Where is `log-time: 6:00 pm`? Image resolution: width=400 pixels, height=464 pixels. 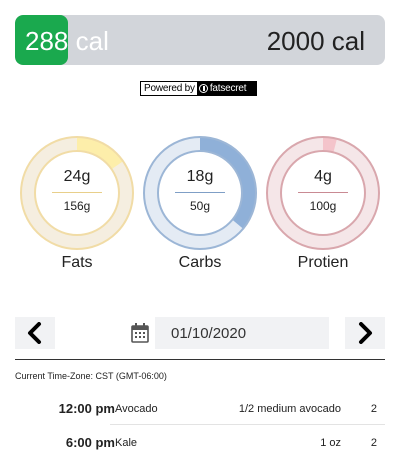 log-time: 6:00 pm is located at coordinates (90, 442).